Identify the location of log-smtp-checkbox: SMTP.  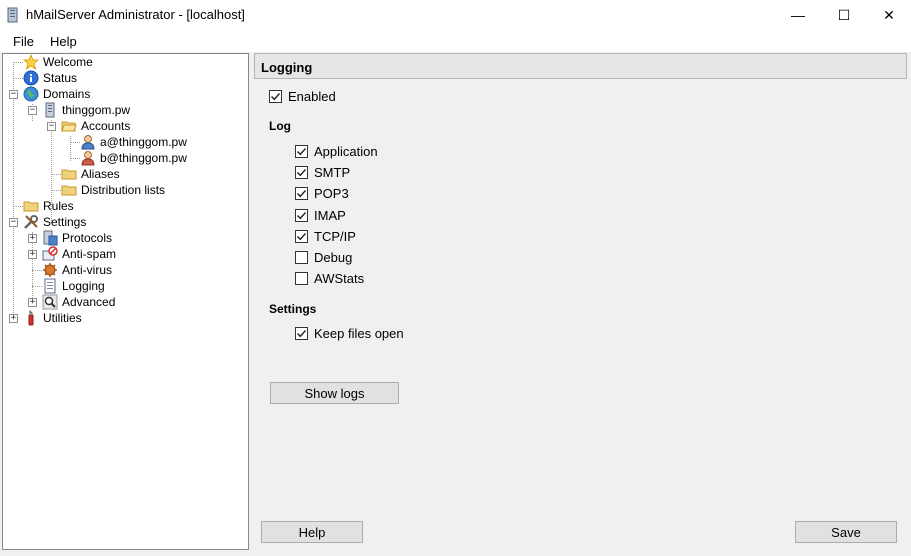
(322, 172).